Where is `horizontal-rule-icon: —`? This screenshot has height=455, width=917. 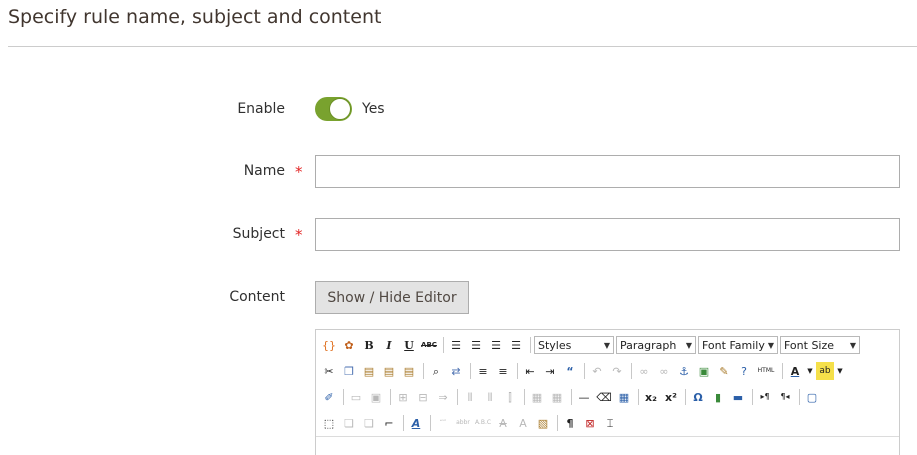 horizontal-rule-icon: — is located at coordinates (584, 397).